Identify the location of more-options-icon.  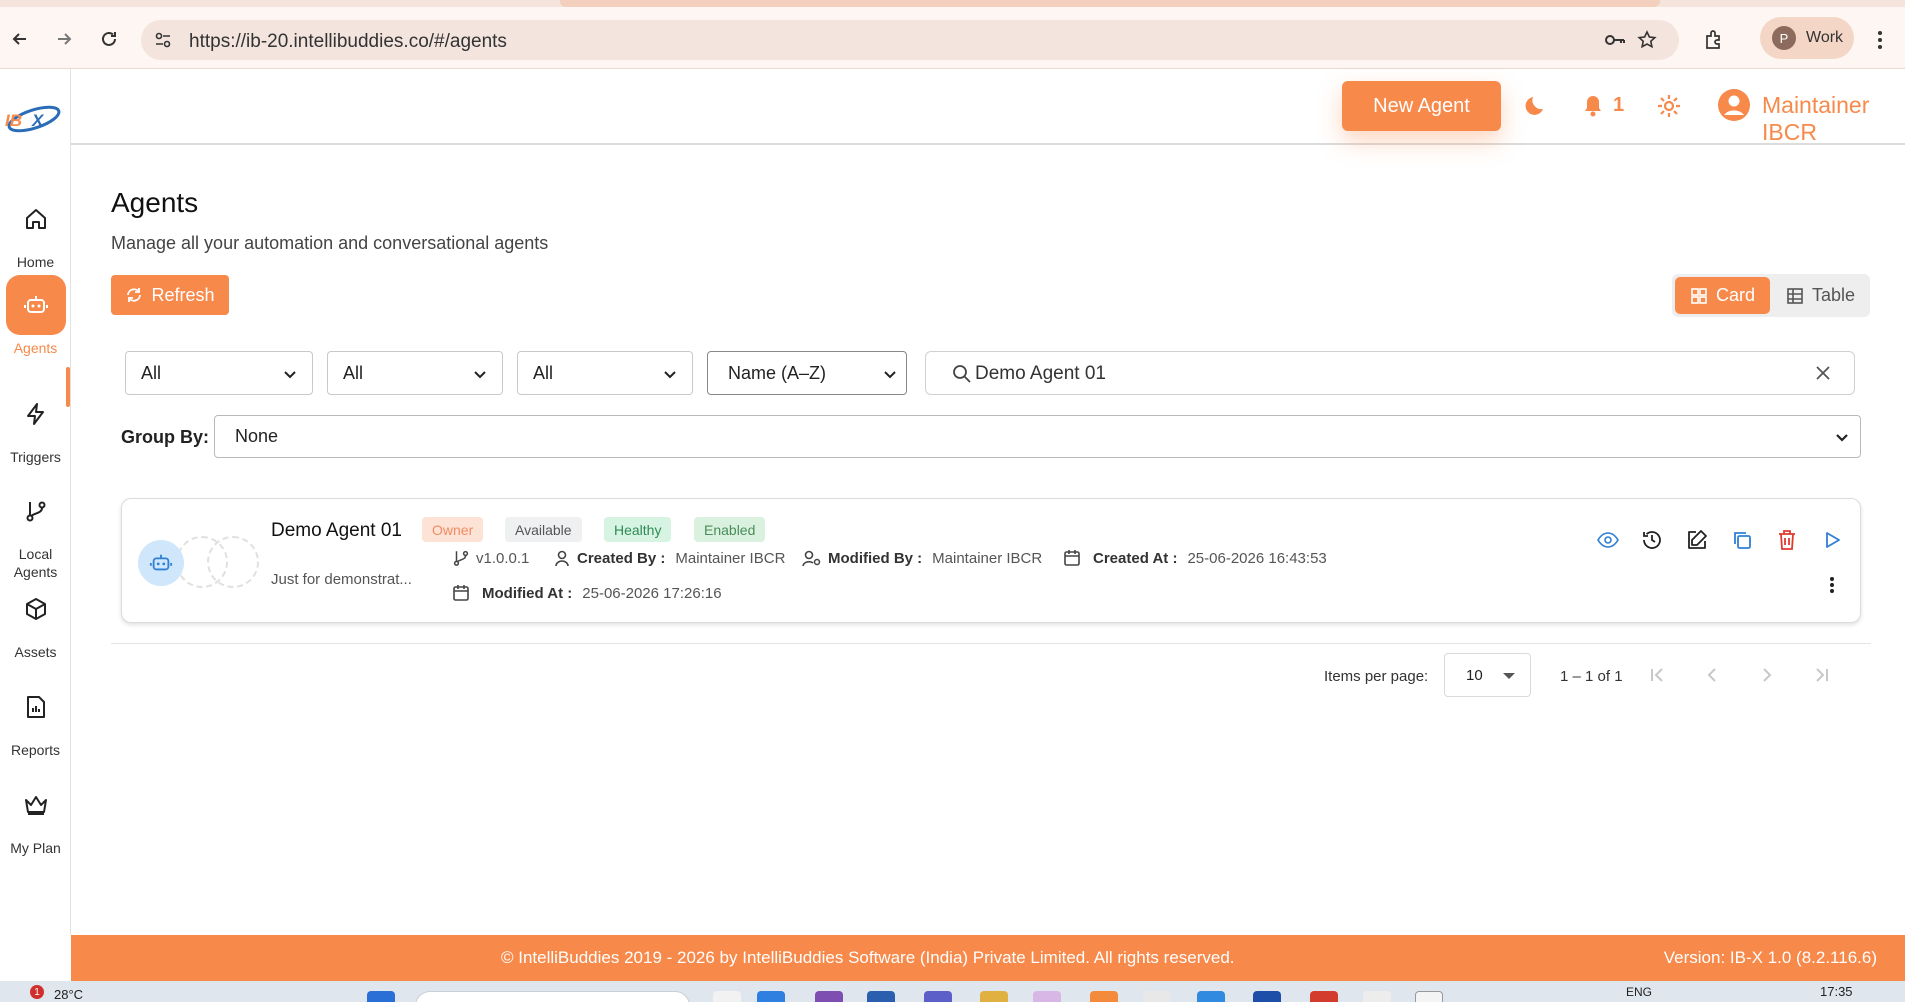
(1832, 585).